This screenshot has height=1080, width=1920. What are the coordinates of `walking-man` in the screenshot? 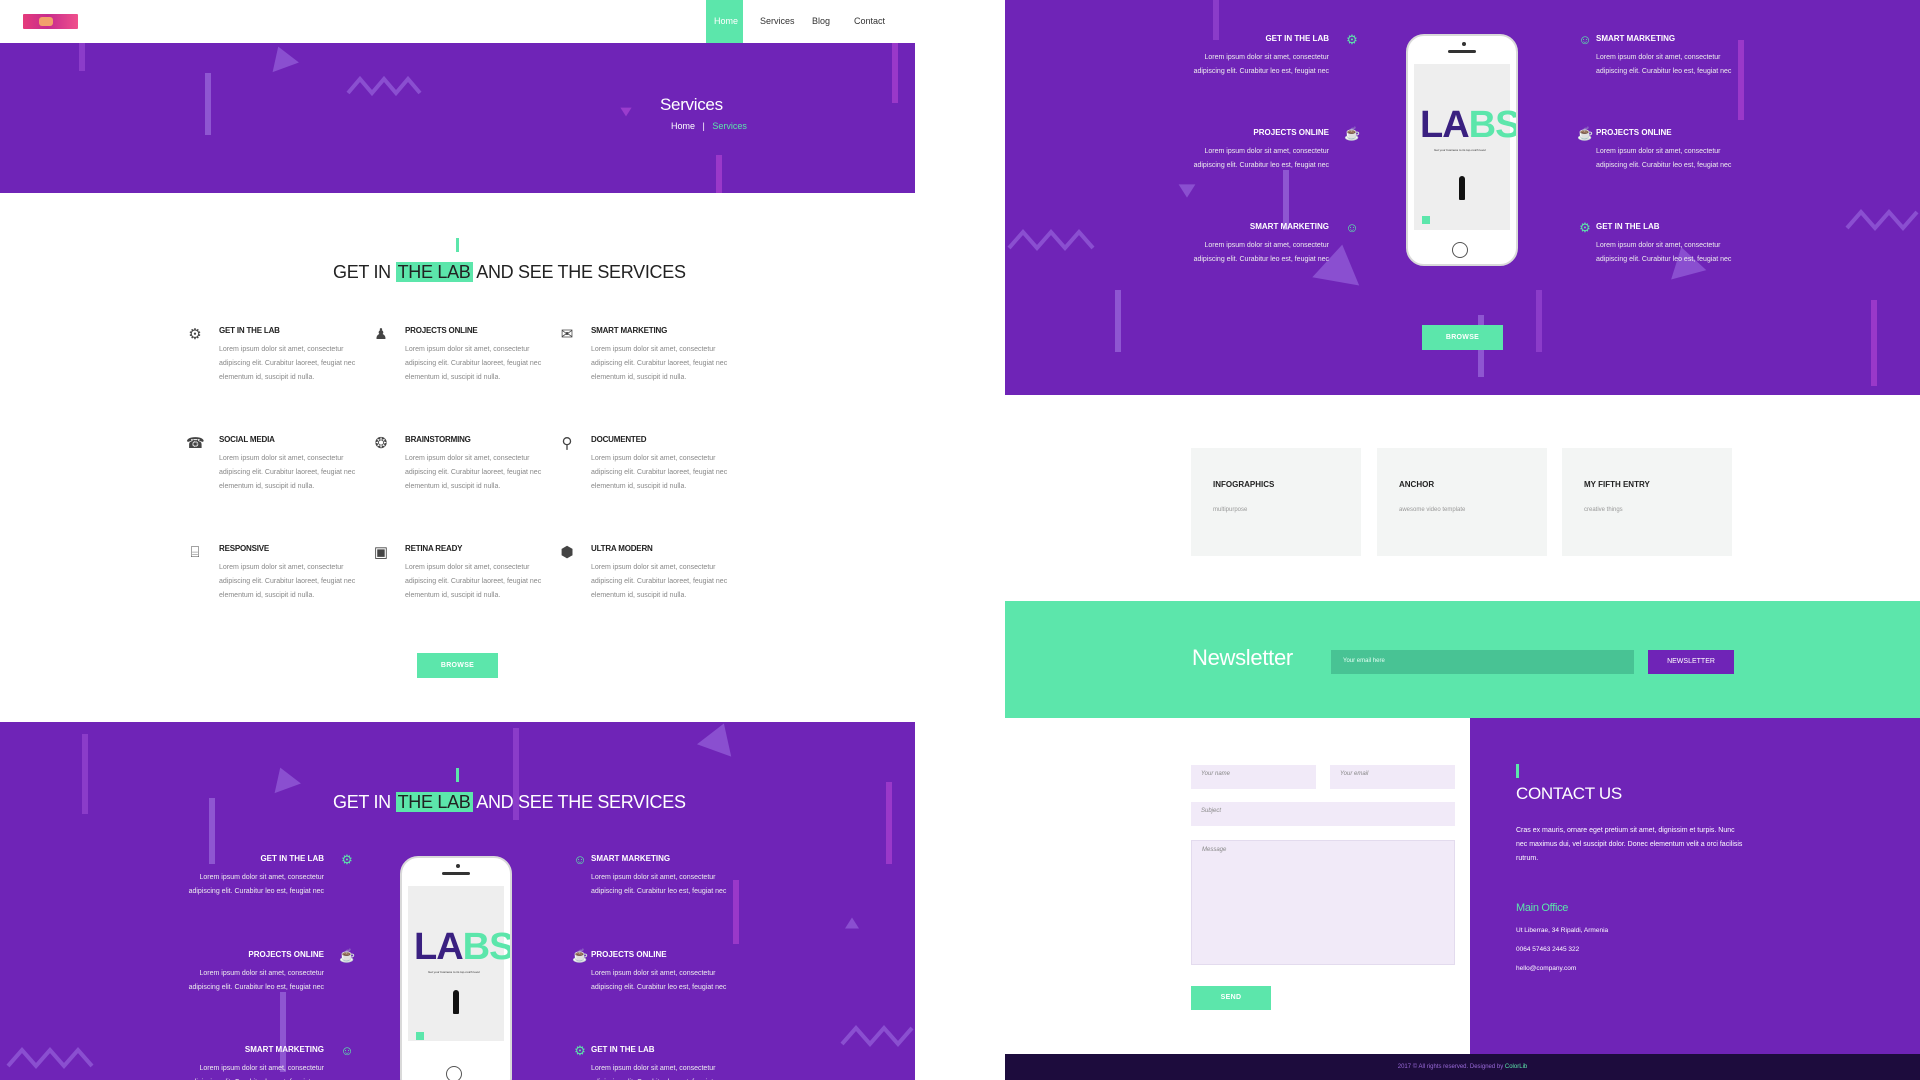 It's located at (456, 1002).